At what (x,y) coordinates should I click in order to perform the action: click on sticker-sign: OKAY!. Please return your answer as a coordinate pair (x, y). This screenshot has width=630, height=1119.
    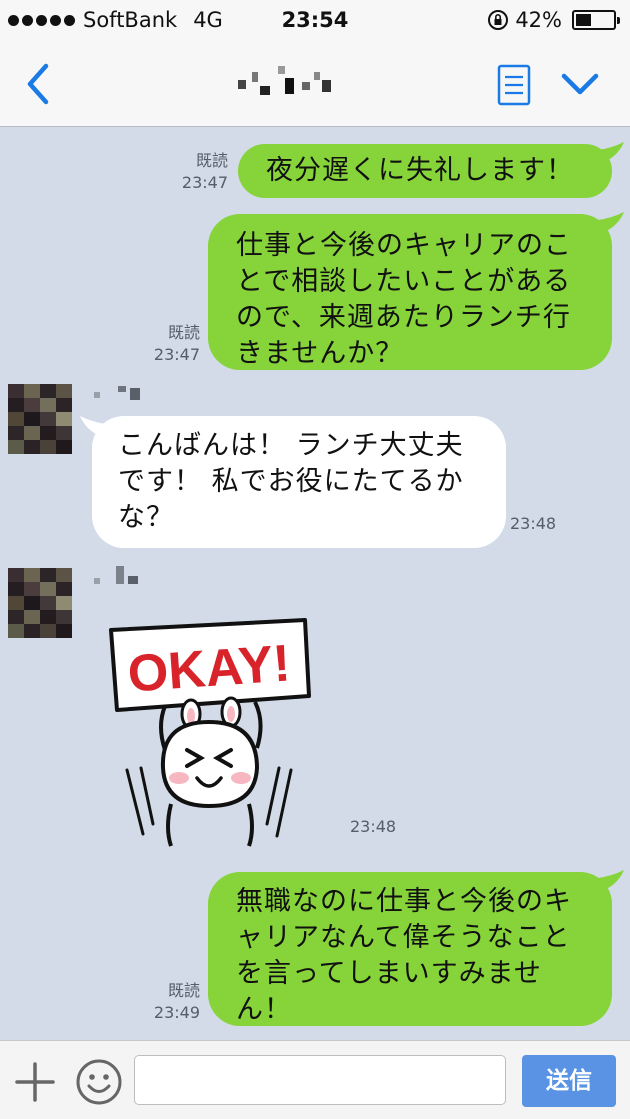
    Looking at the image, I should click on (210, 665).